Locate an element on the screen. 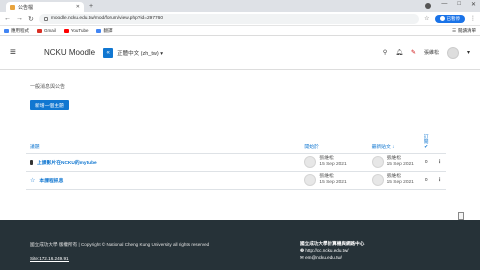 The height and width of the screenshot is (270, 480). moodle-favicon-icon is located at coordinates (12, 7).